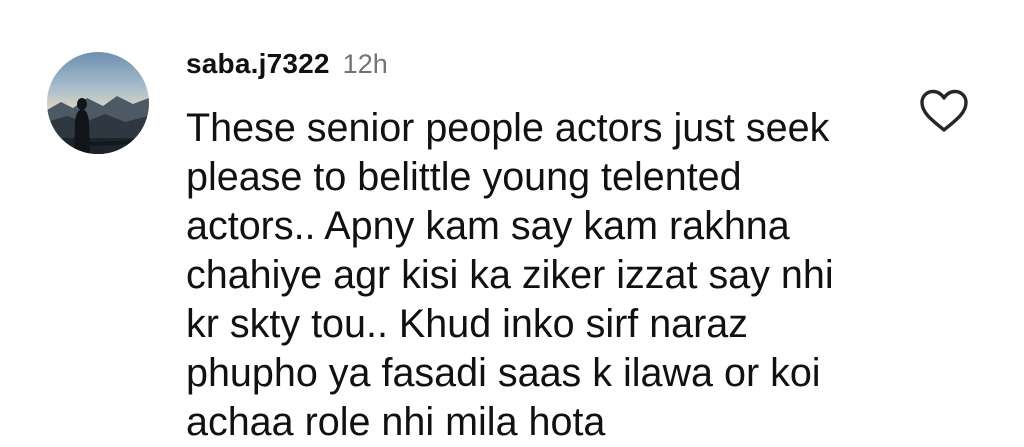 The width and height of the screenshot is (1024, 447). I want to click on timestamp: 12h, so click(365, 64).